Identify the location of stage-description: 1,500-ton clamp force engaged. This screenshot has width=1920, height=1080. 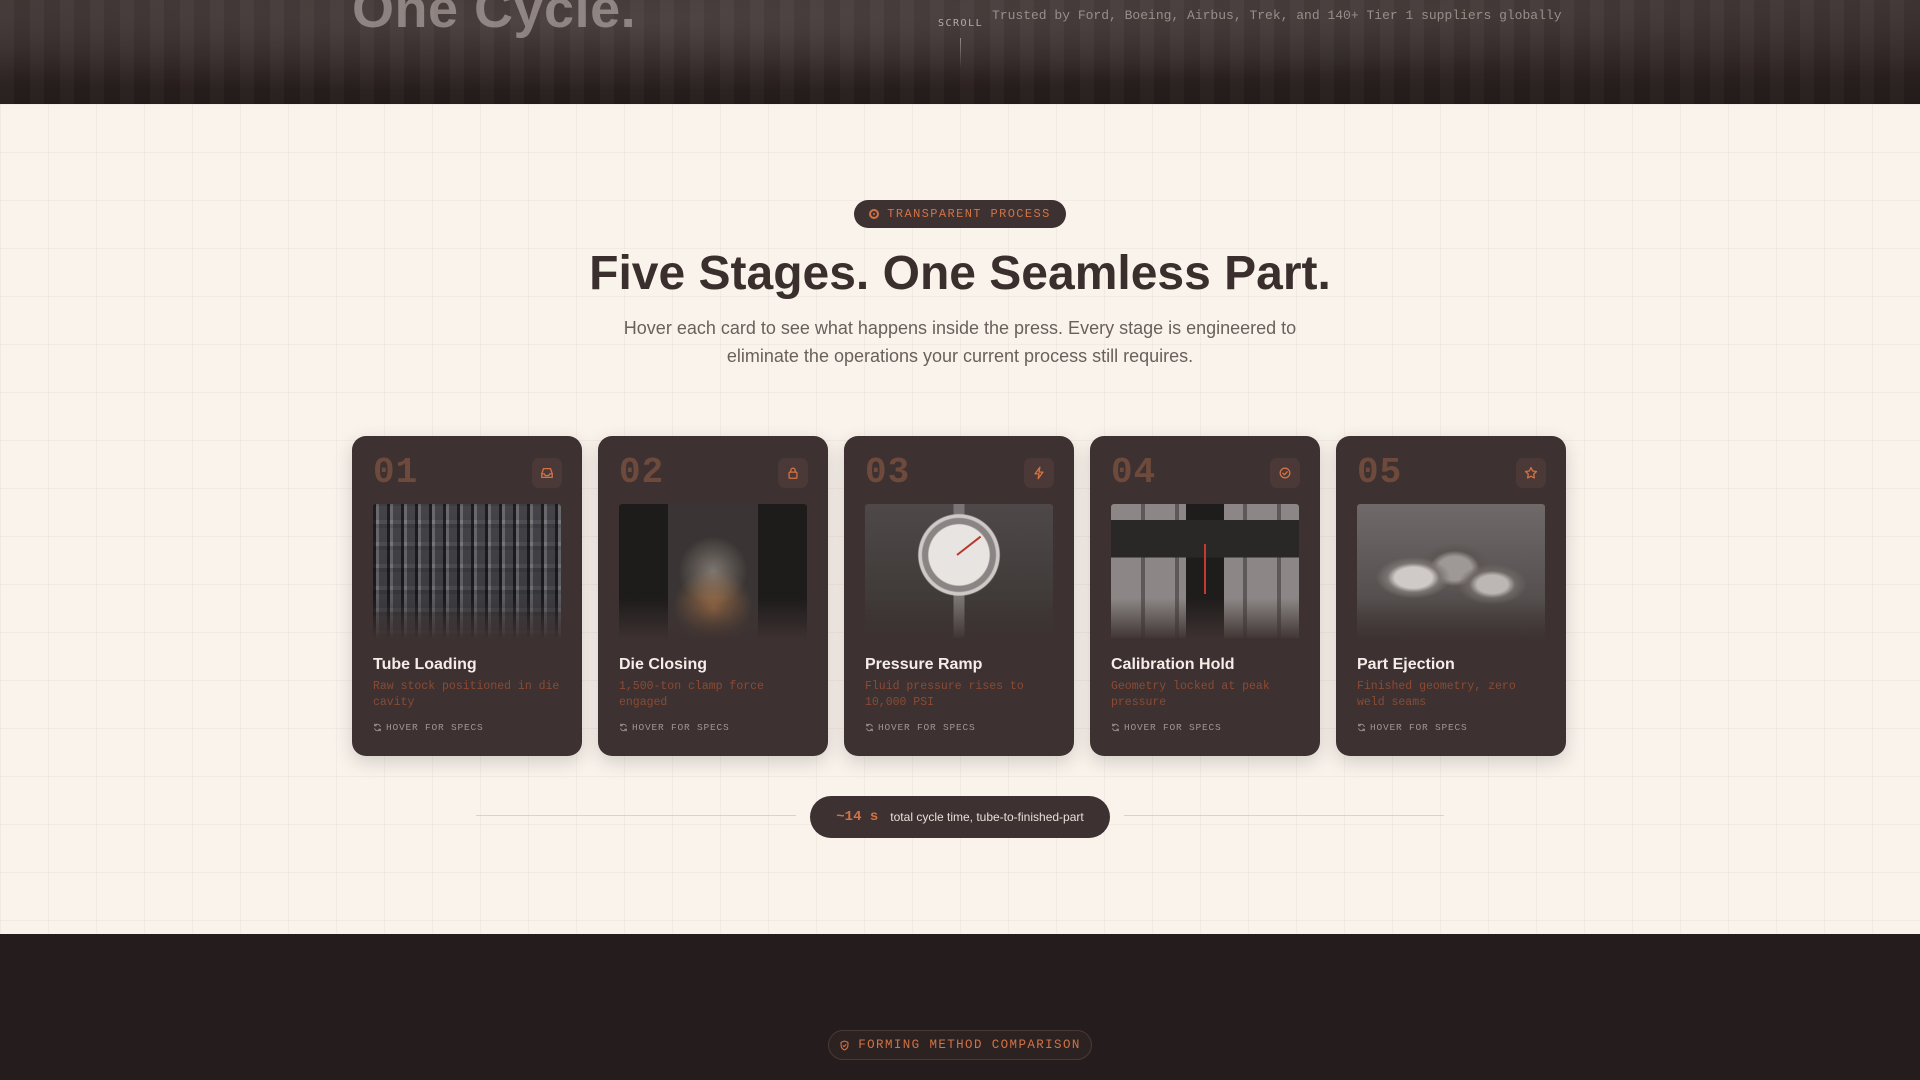
(691, 694).